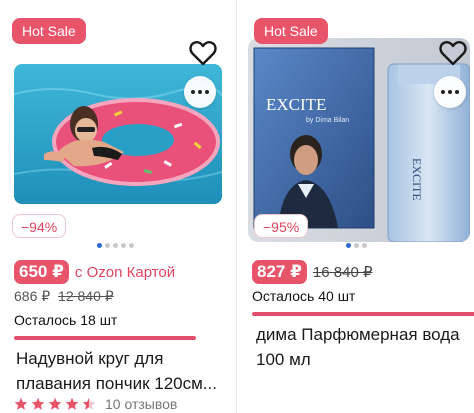 The width and height of the screenshot is (474, 413). I want to click on original-price: 12 840 ₽, so click(86, 296).